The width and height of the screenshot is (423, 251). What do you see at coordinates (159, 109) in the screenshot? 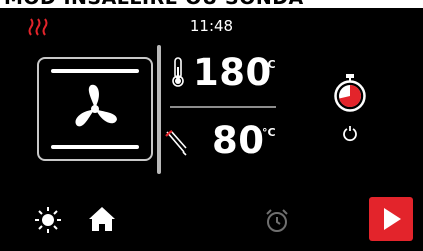
I see `vertical-divider` at bounding box center [159, 109].